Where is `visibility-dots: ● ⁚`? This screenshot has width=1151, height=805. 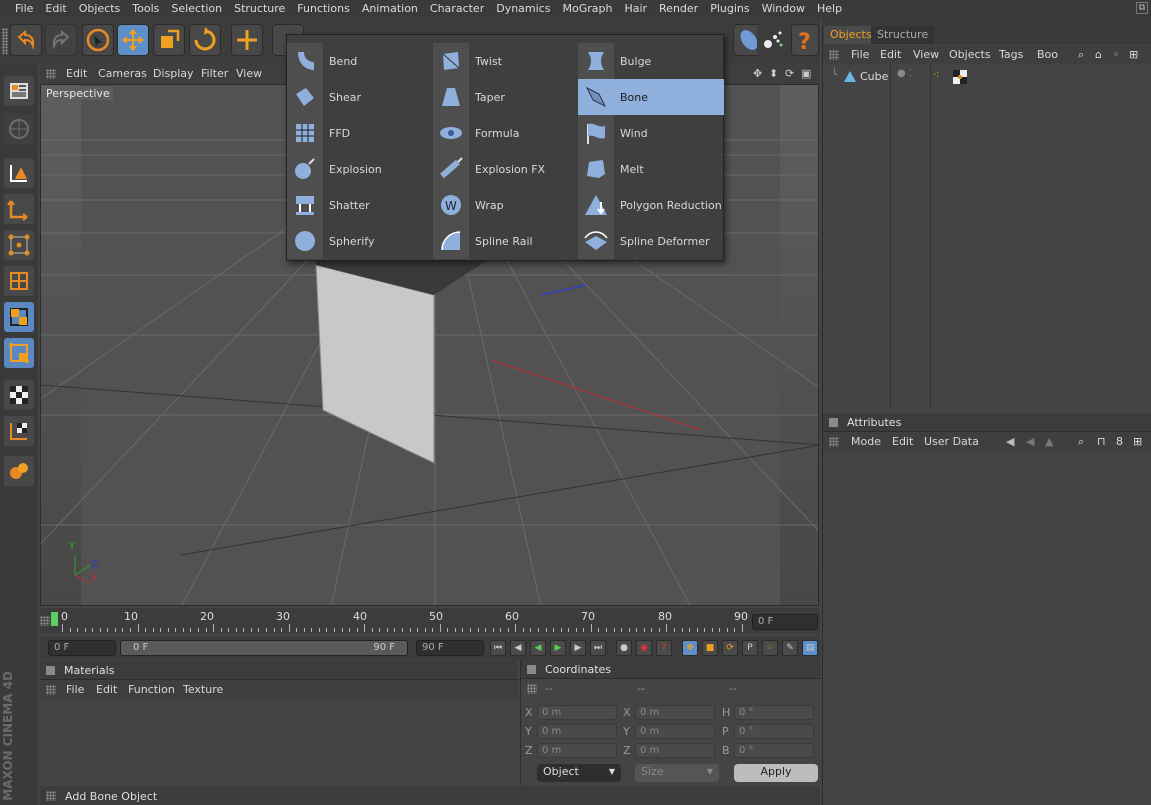
visibility-dots: ● ⁚ is located at coordinates (904, 73).